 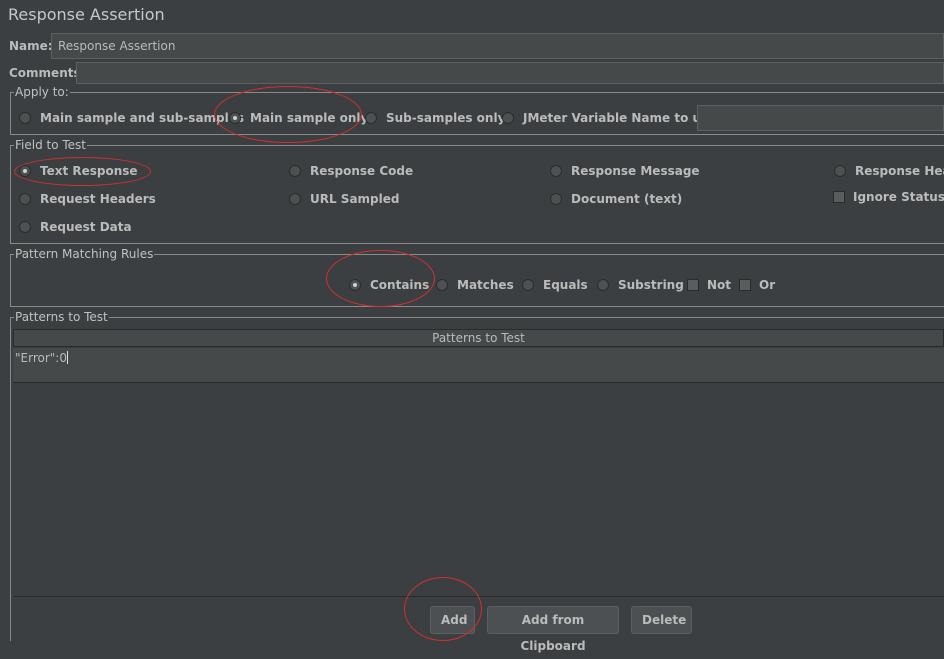 What do you see at coordinates (67, 357) in the screenshot?
I see `text-caret` at bounding box center [67, 357].